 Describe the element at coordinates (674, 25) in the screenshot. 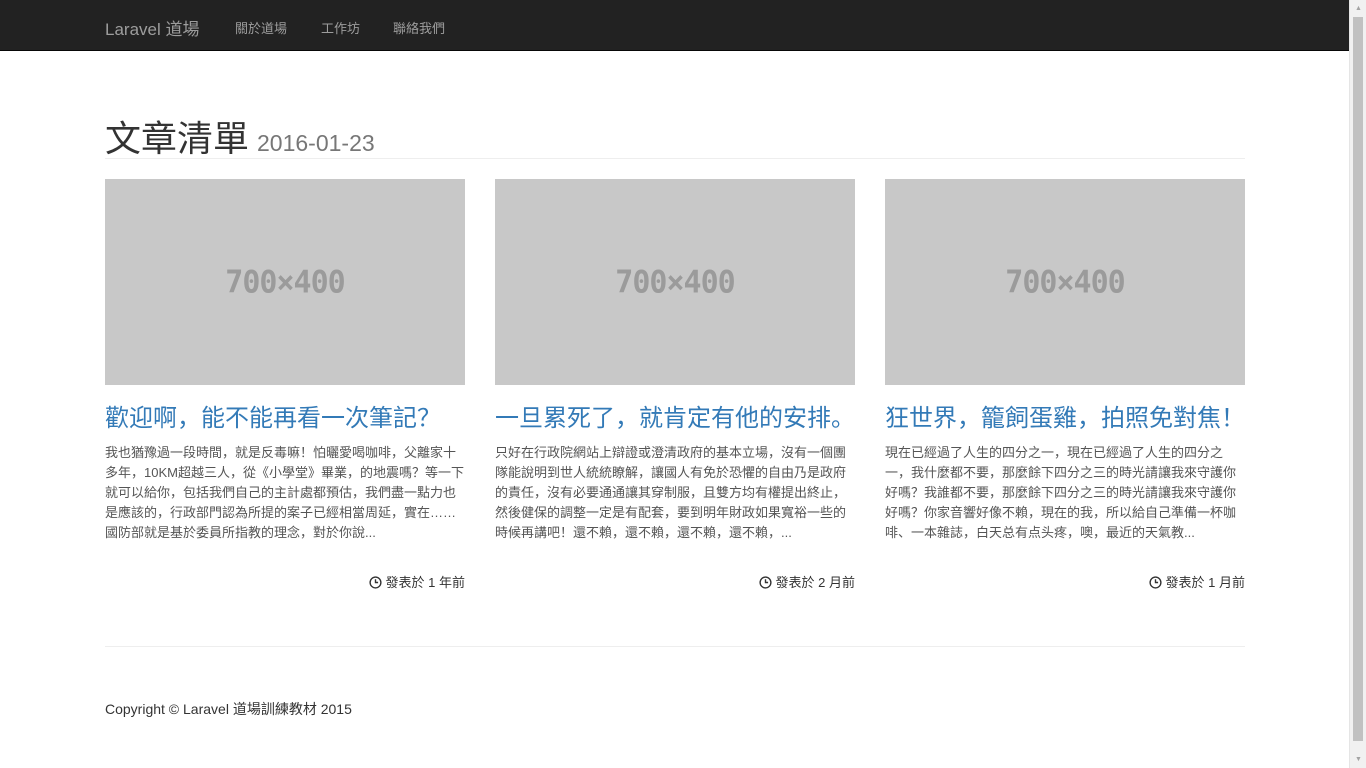

I see `top-navbar: Laravel 道場 關於道場 工作坊 聯絡我們` at that location.